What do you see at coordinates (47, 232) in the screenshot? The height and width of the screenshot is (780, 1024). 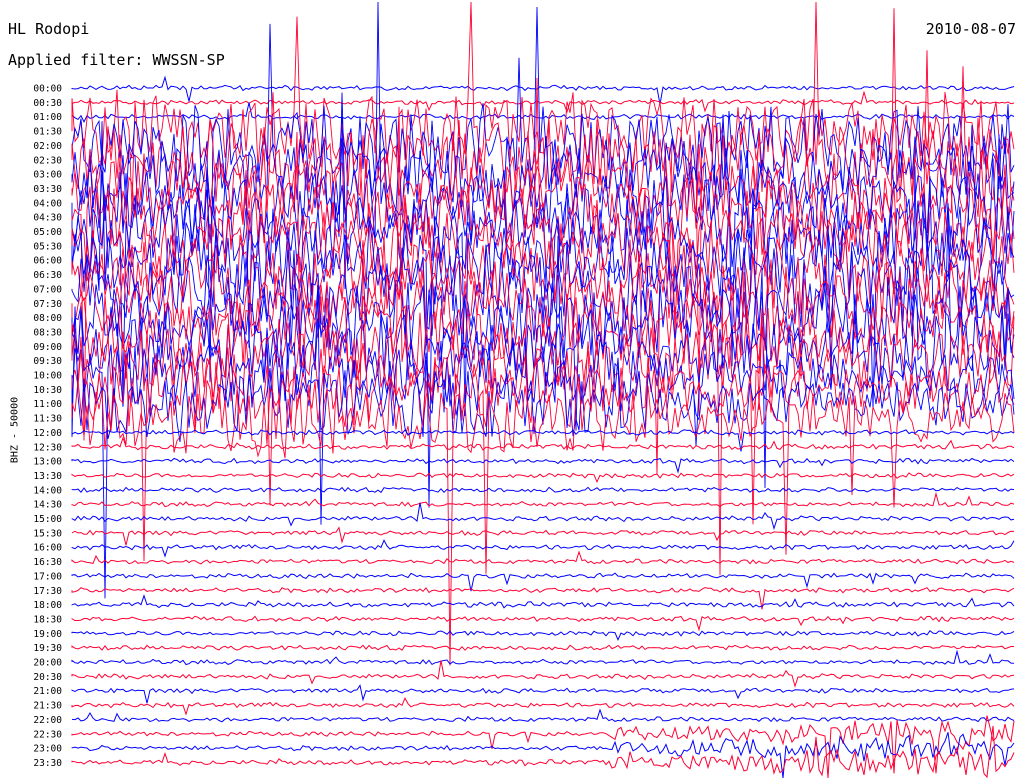 I see `time-tick-label: 05:00` at bounding box center [47, 232].